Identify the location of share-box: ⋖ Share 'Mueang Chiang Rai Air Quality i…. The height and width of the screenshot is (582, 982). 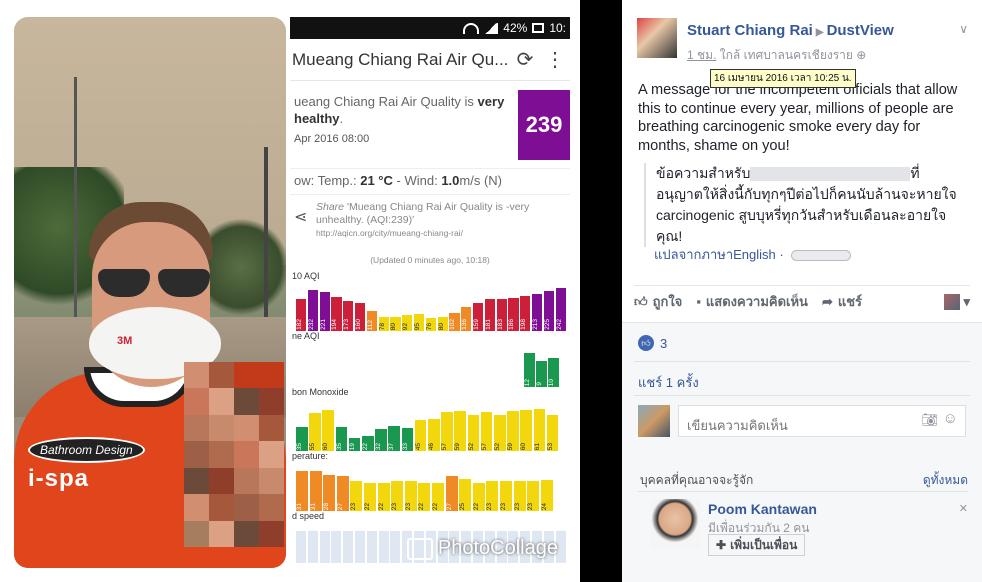
(430, 225).